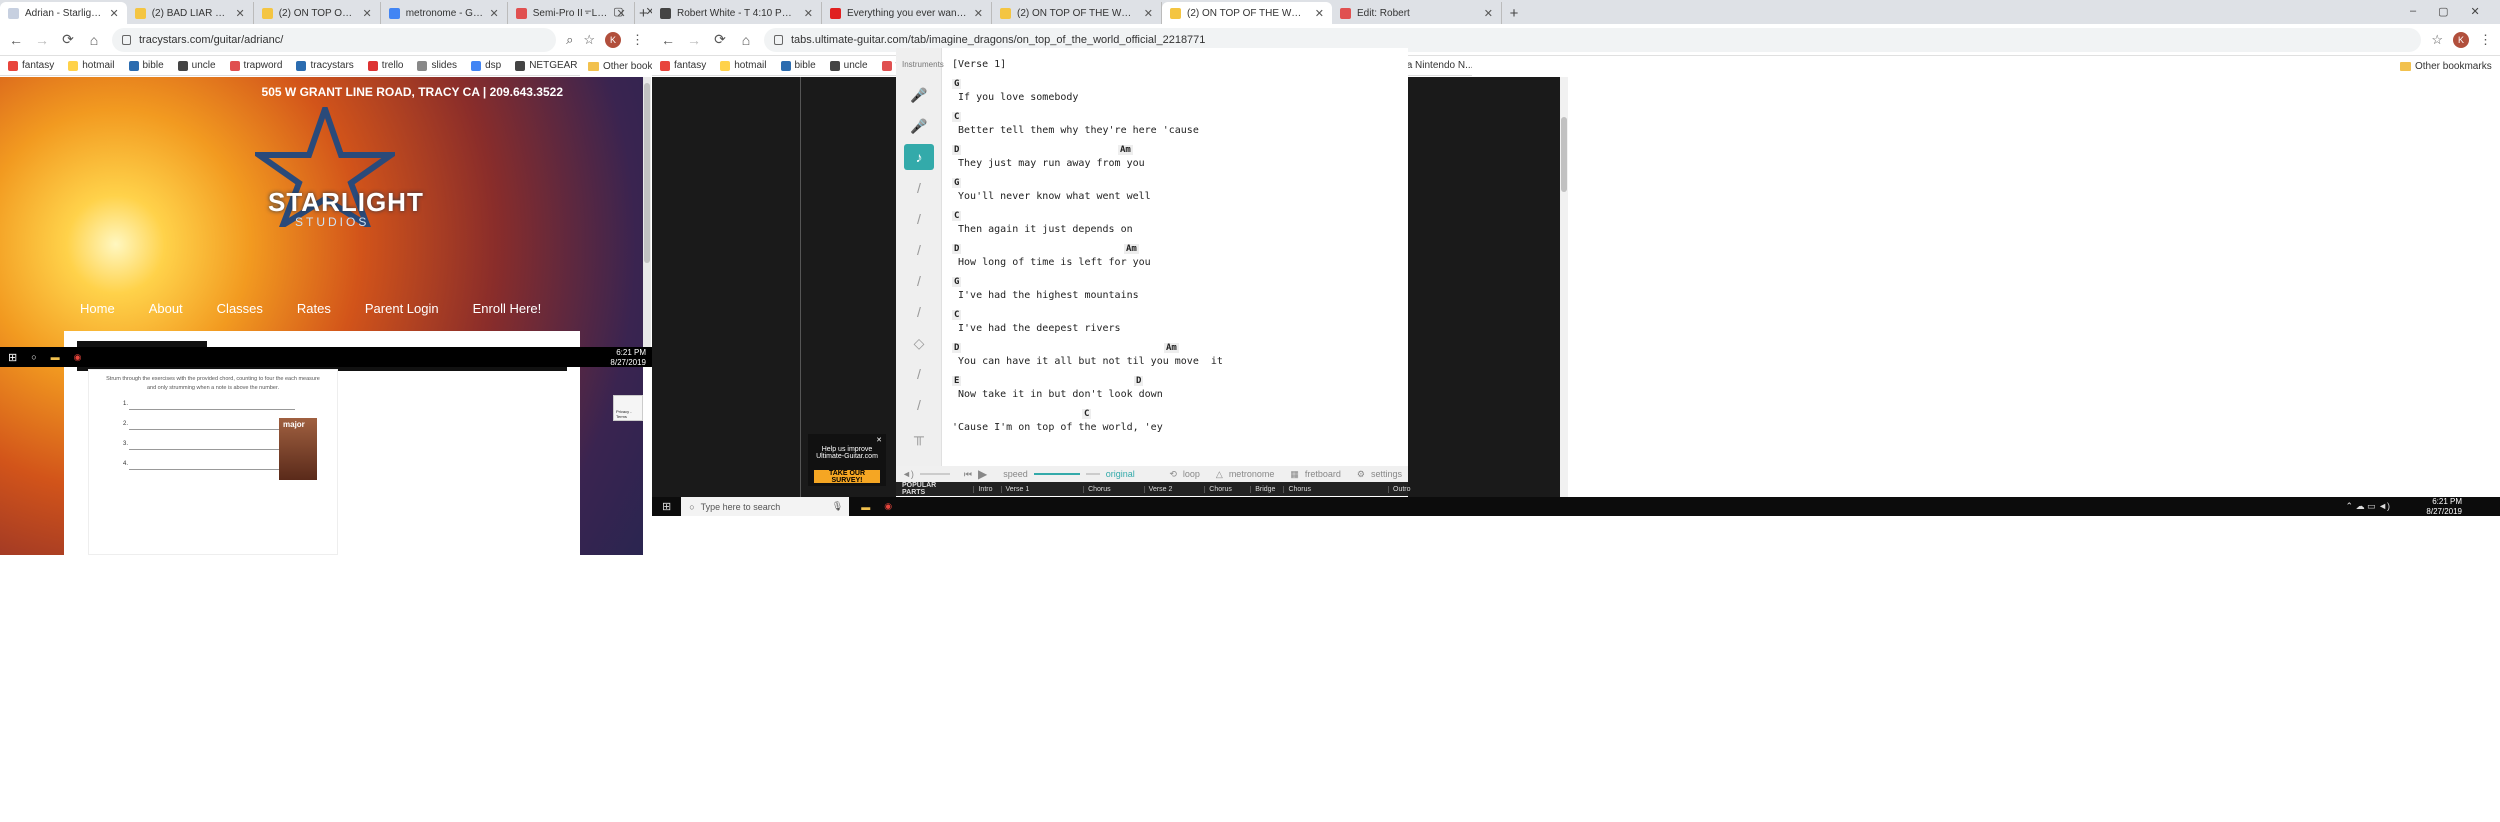 The height and width of the screenshot is (822, 2500). Describe the element at coordinates (919, 436) in the screenshot. I see `drums-icon: ╥` at that location.